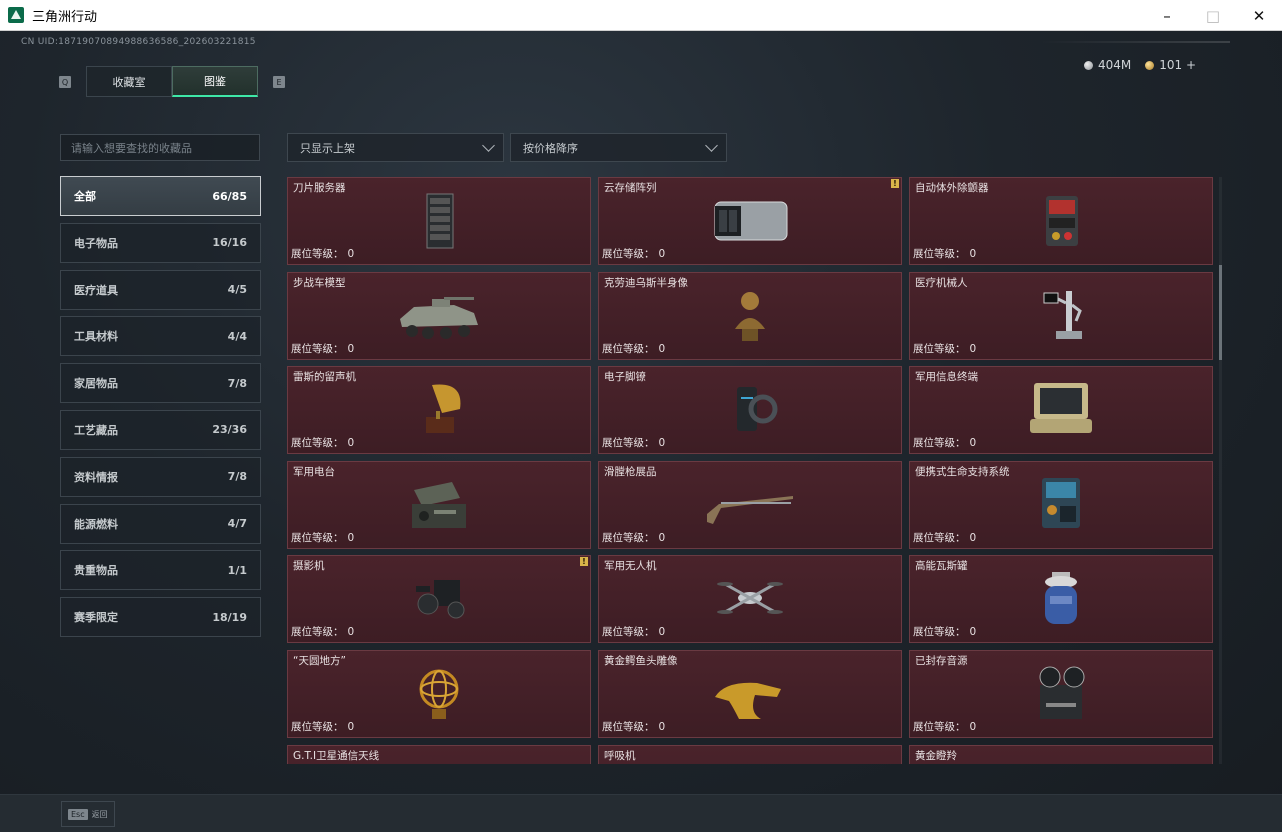 This screenshot has width=1282, height=832. Describe the element at coordinates (99, 814) in the screenshot. I see `back-label: 返回` at that location.